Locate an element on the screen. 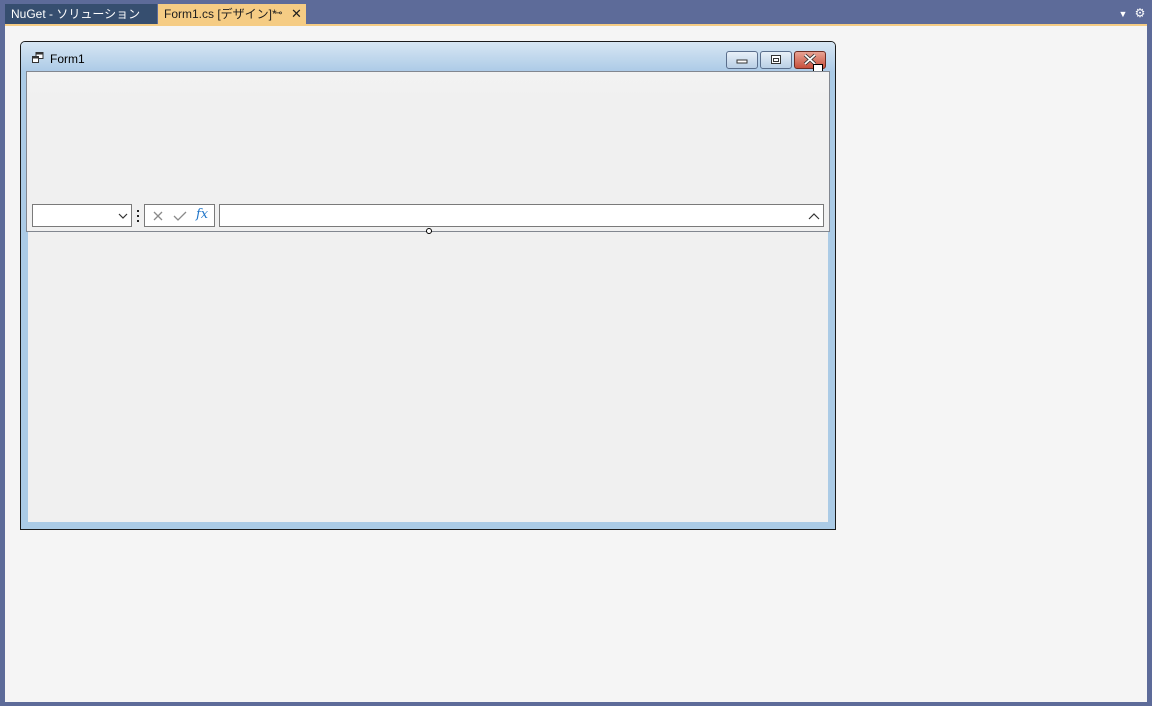 The image size is (1152, 706). resize-handle is located at coordinates (429, 231).